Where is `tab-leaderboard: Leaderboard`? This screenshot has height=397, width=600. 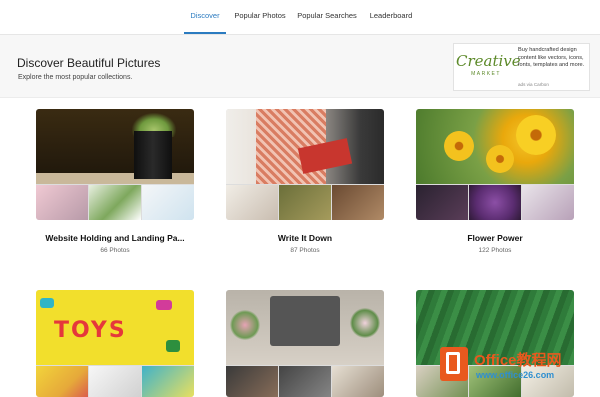 tab-leaderboard: Leaderboard is located at coordinates (391, 17).